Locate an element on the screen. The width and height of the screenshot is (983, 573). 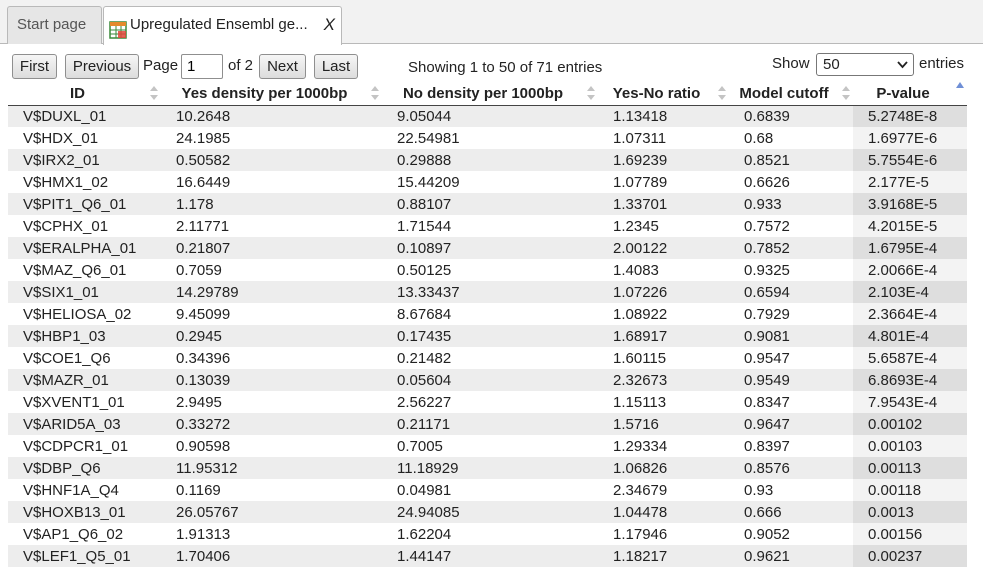
table-cell: 10.2648 is located at coordinates (271, 116).